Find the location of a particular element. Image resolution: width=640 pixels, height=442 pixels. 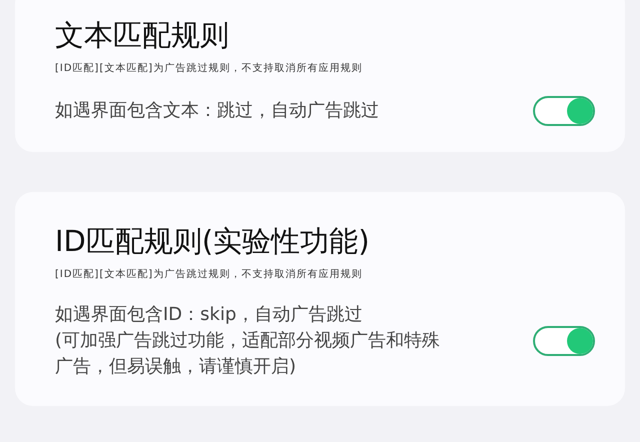

rule-detail: (可加强广告跳过功能，适配部分视频广告和特殊广告，但易误触，请谨慎开启) is located at coordinates (248, 354).